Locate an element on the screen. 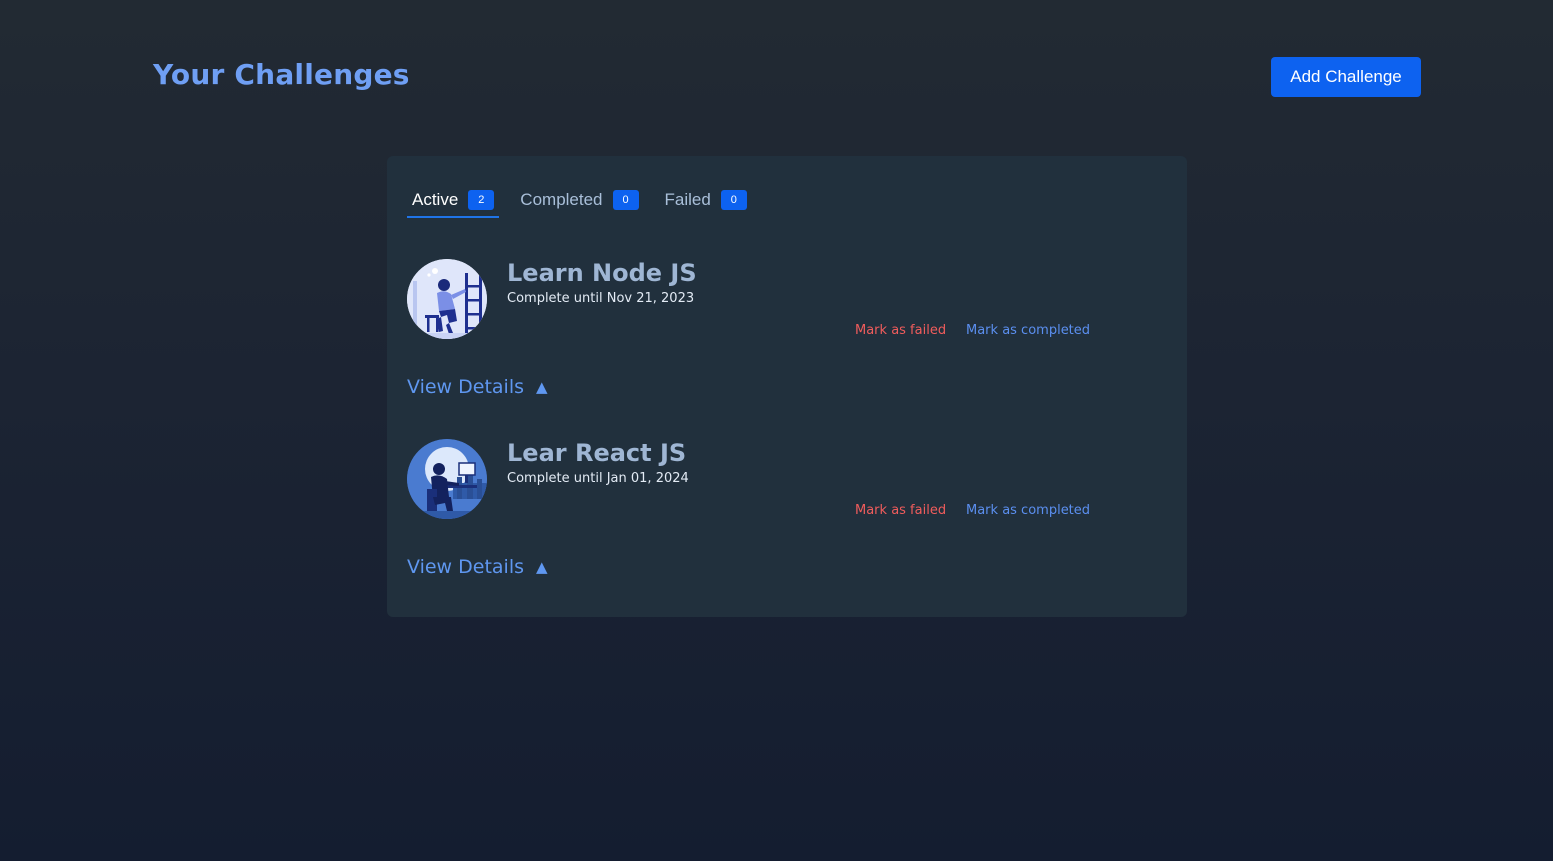 The image size is (1553, 861). tab-label: Active is located at coordinates (435, 199).